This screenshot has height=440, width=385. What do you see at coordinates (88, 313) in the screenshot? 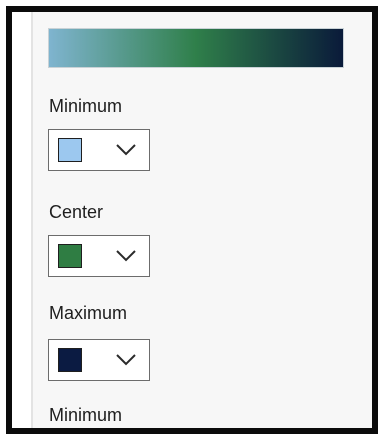
I see `maximum-label: Maximum` at bounding box center [88, 313].